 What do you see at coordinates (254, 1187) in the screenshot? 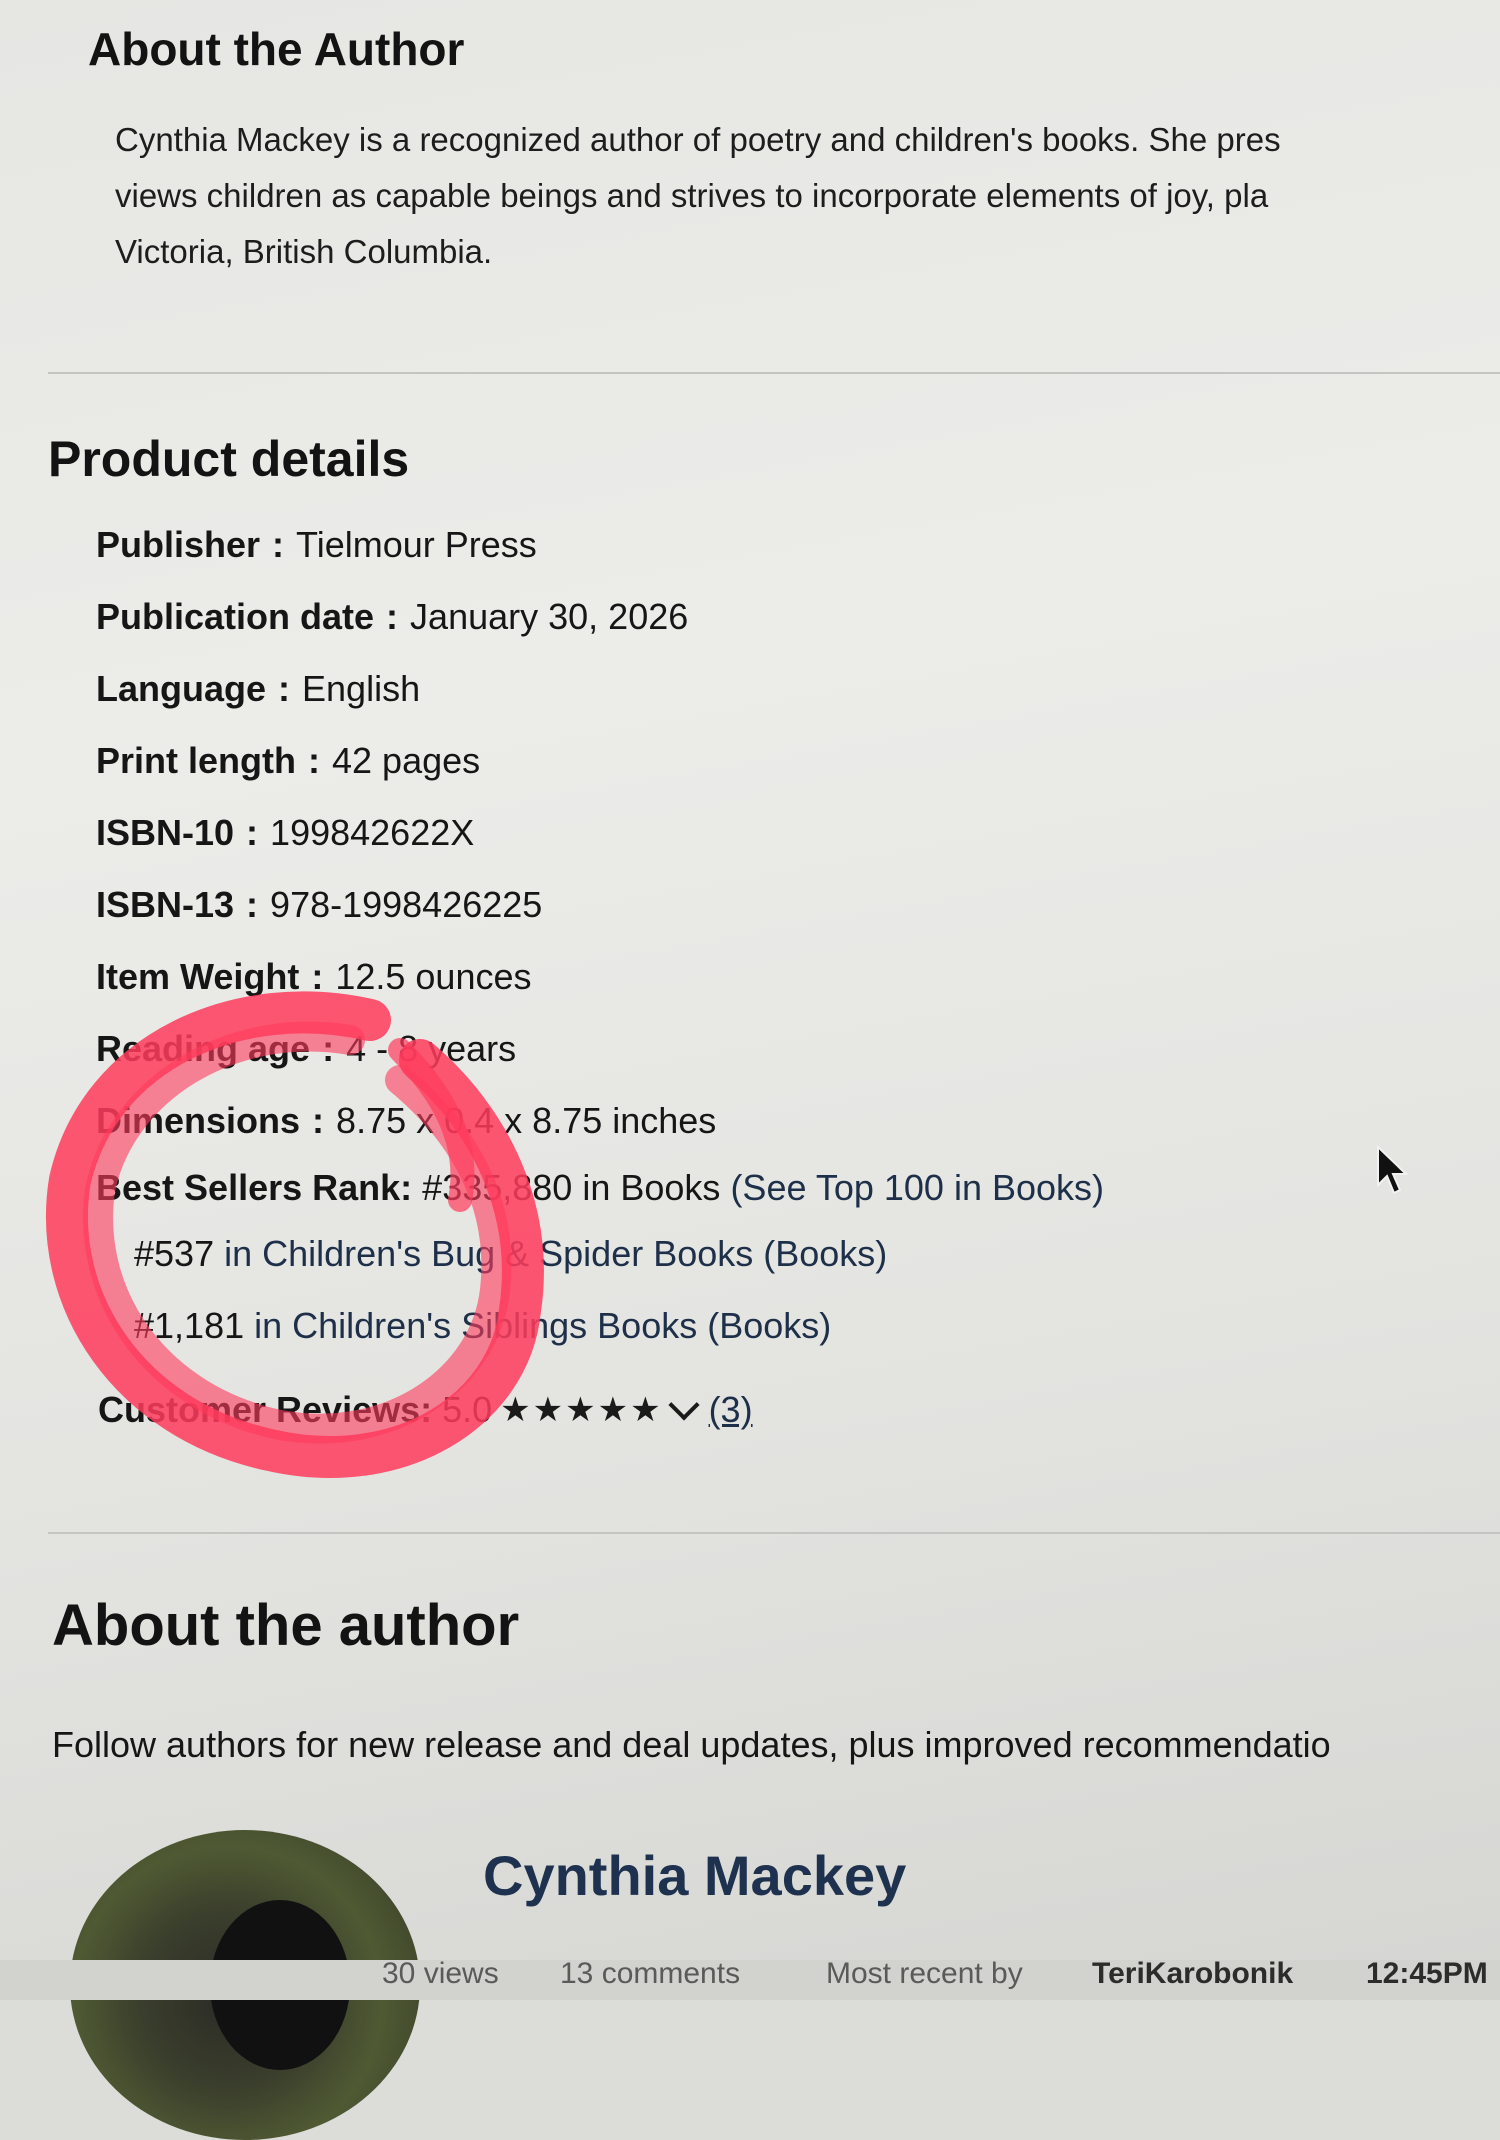
I see `best-sellers-label: Best Sellers Rank:` at bounding box center [254, 1187].